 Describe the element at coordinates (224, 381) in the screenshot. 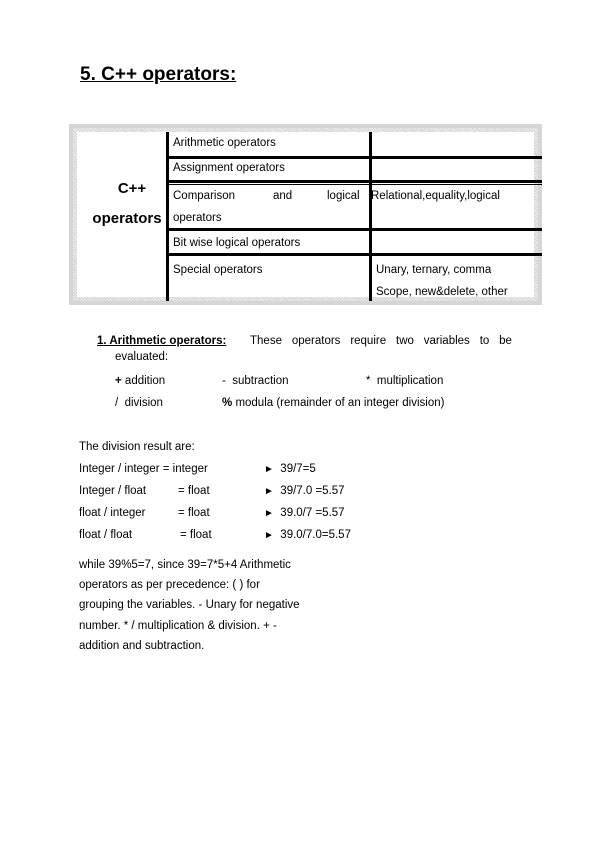

I see `operator-symbol: -` at that location.